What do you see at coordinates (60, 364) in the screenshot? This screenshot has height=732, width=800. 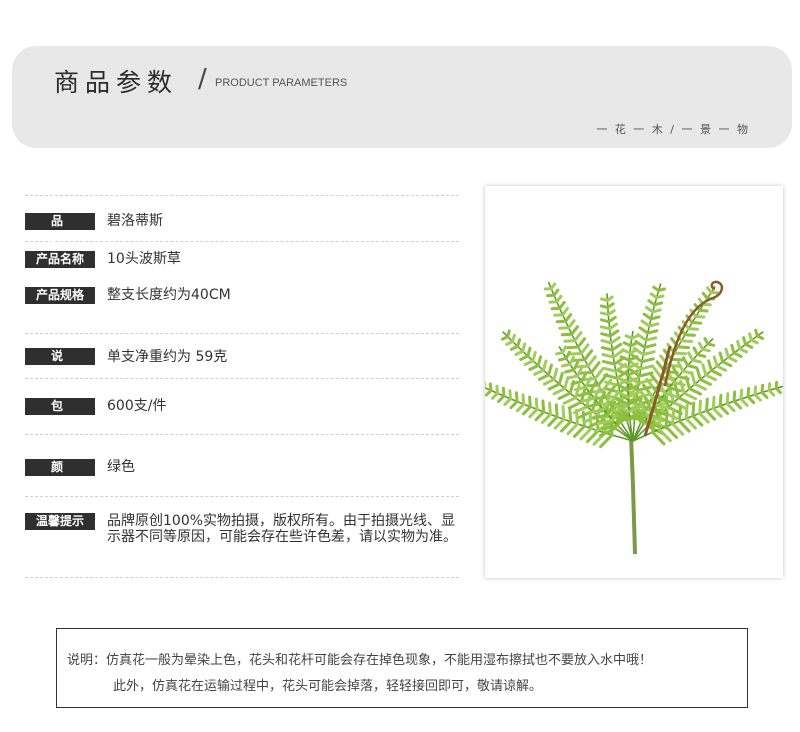 I see `param-label-desc: 说 明` at bounding box center [60, 364].